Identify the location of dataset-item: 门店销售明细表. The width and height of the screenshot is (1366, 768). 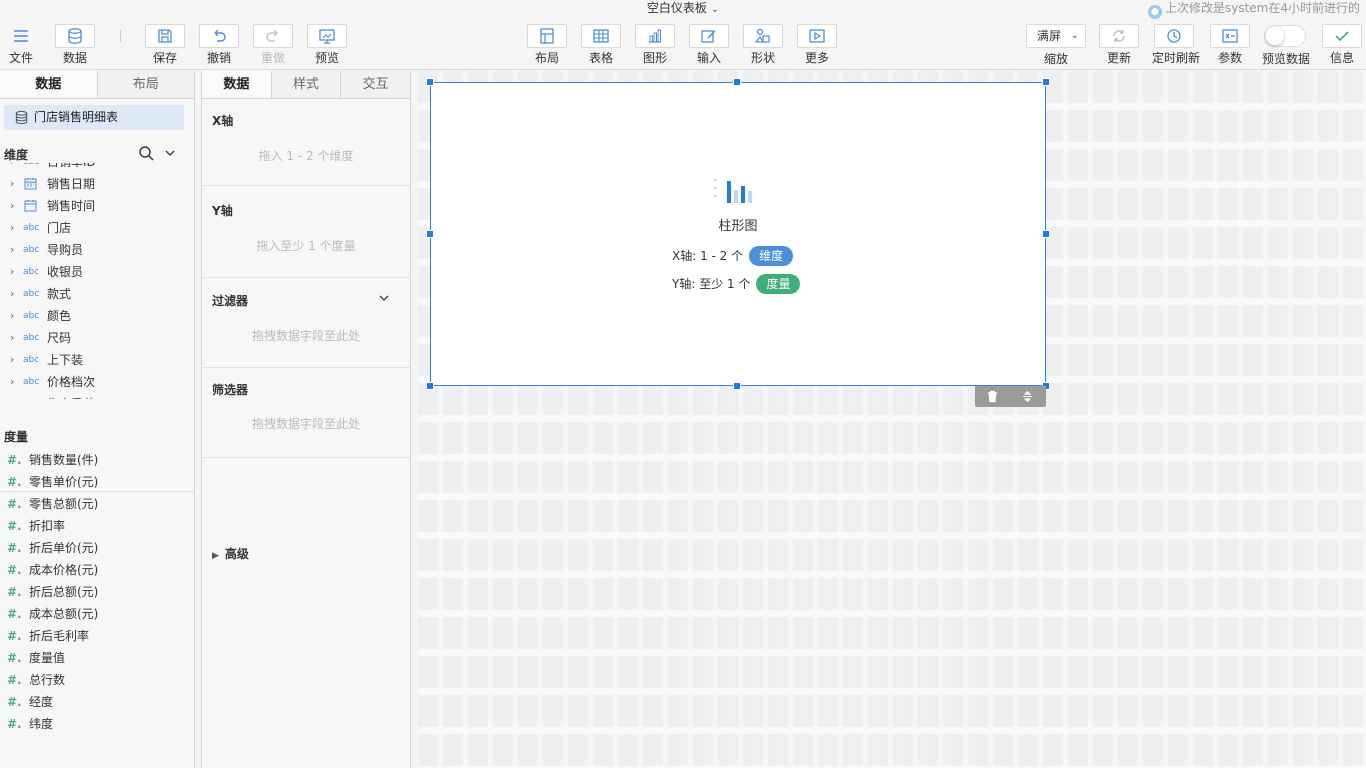
(94, 117).